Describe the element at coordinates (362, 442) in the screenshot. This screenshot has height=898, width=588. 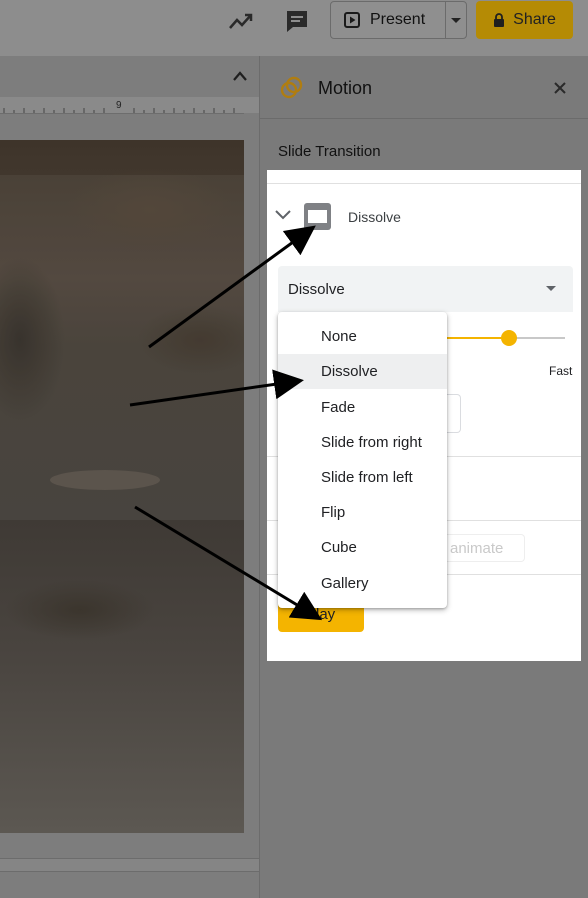
I see `menu-item-slide-from-right: Slide from right` at that location.